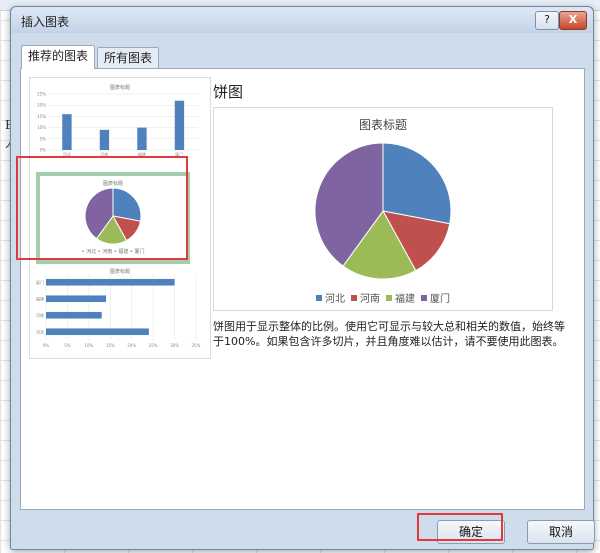 The image size is (600, 553). I want to click on legend-item: 河南, so click(365, 297).